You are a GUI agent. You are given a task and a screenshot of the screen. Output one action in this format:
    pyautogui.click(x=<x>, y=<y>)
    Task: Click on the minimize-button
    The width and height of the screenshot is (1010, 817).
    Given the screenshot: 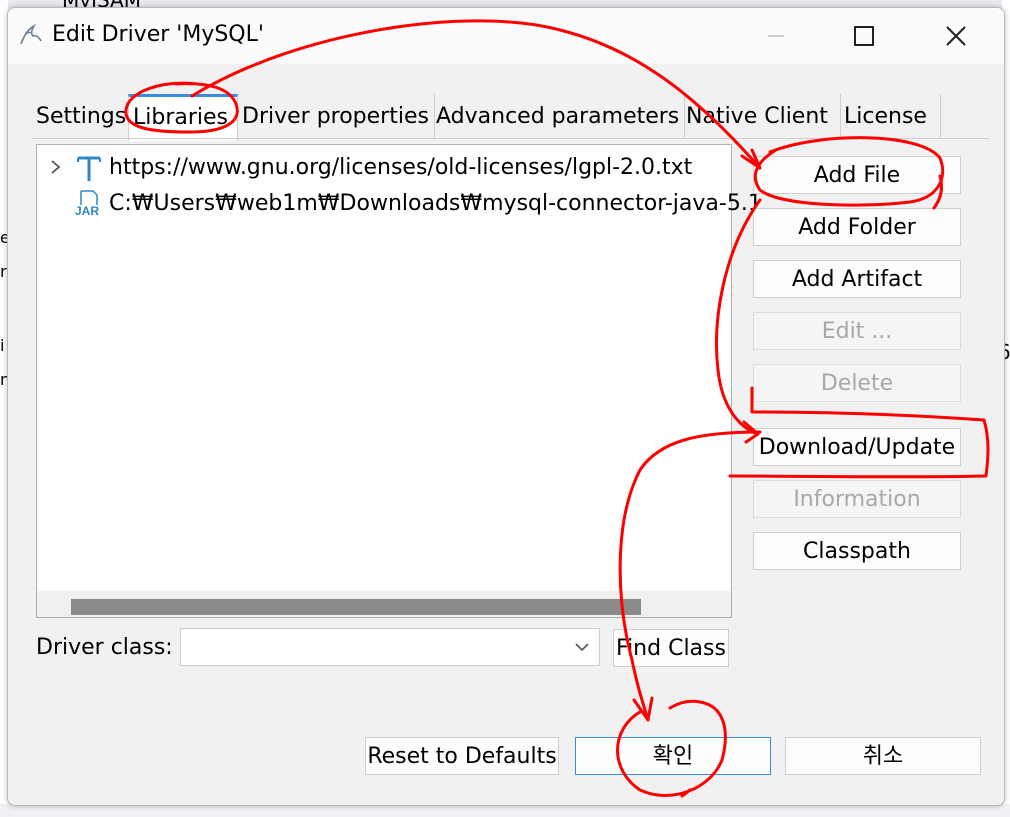 What is the action you would take?
    pyautogui.click(x=776, y=36)
    